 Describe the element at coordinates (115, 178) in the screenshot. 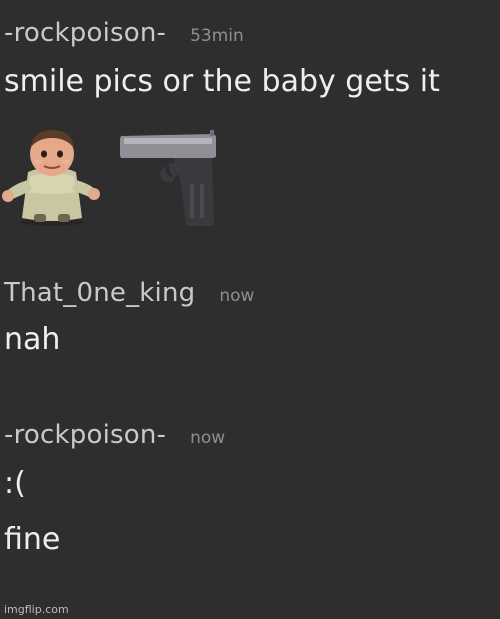

I see `emoji-row` at that location.